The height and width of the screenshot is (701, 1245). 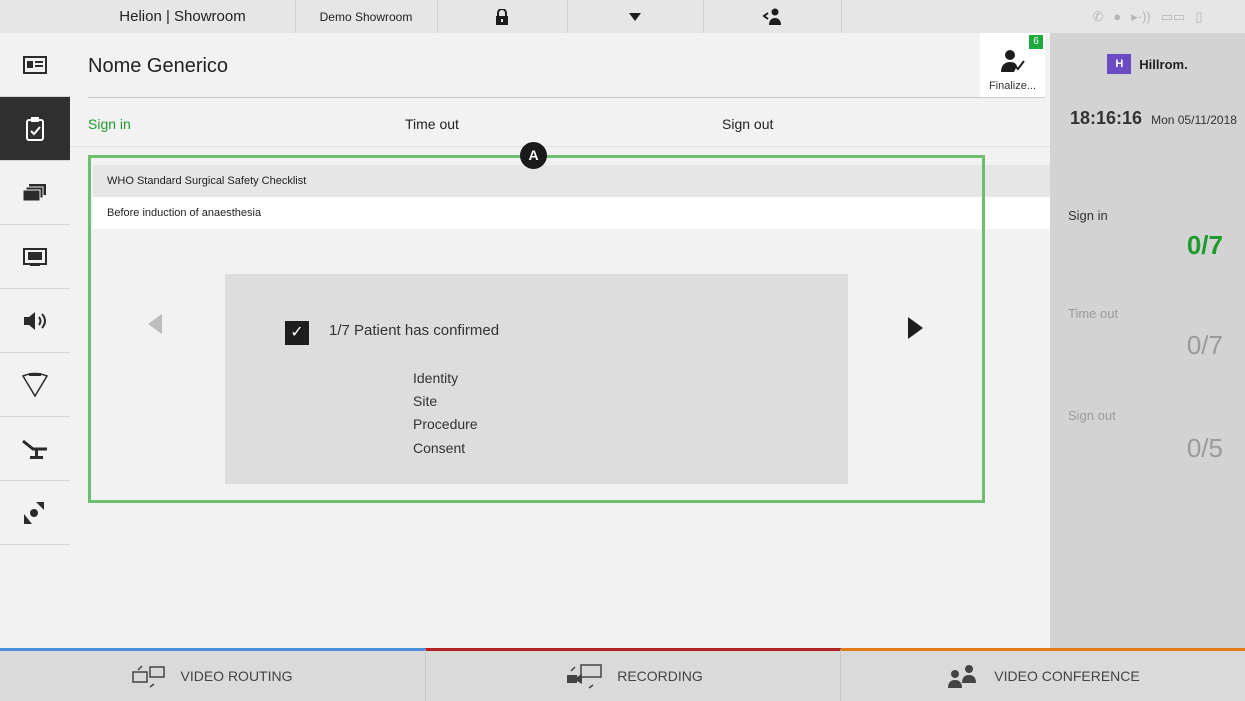 What do you see at coordinates (1119, 64) in the screenshot?
I see `logo-mark: H` at bounding box center [1119, 64].